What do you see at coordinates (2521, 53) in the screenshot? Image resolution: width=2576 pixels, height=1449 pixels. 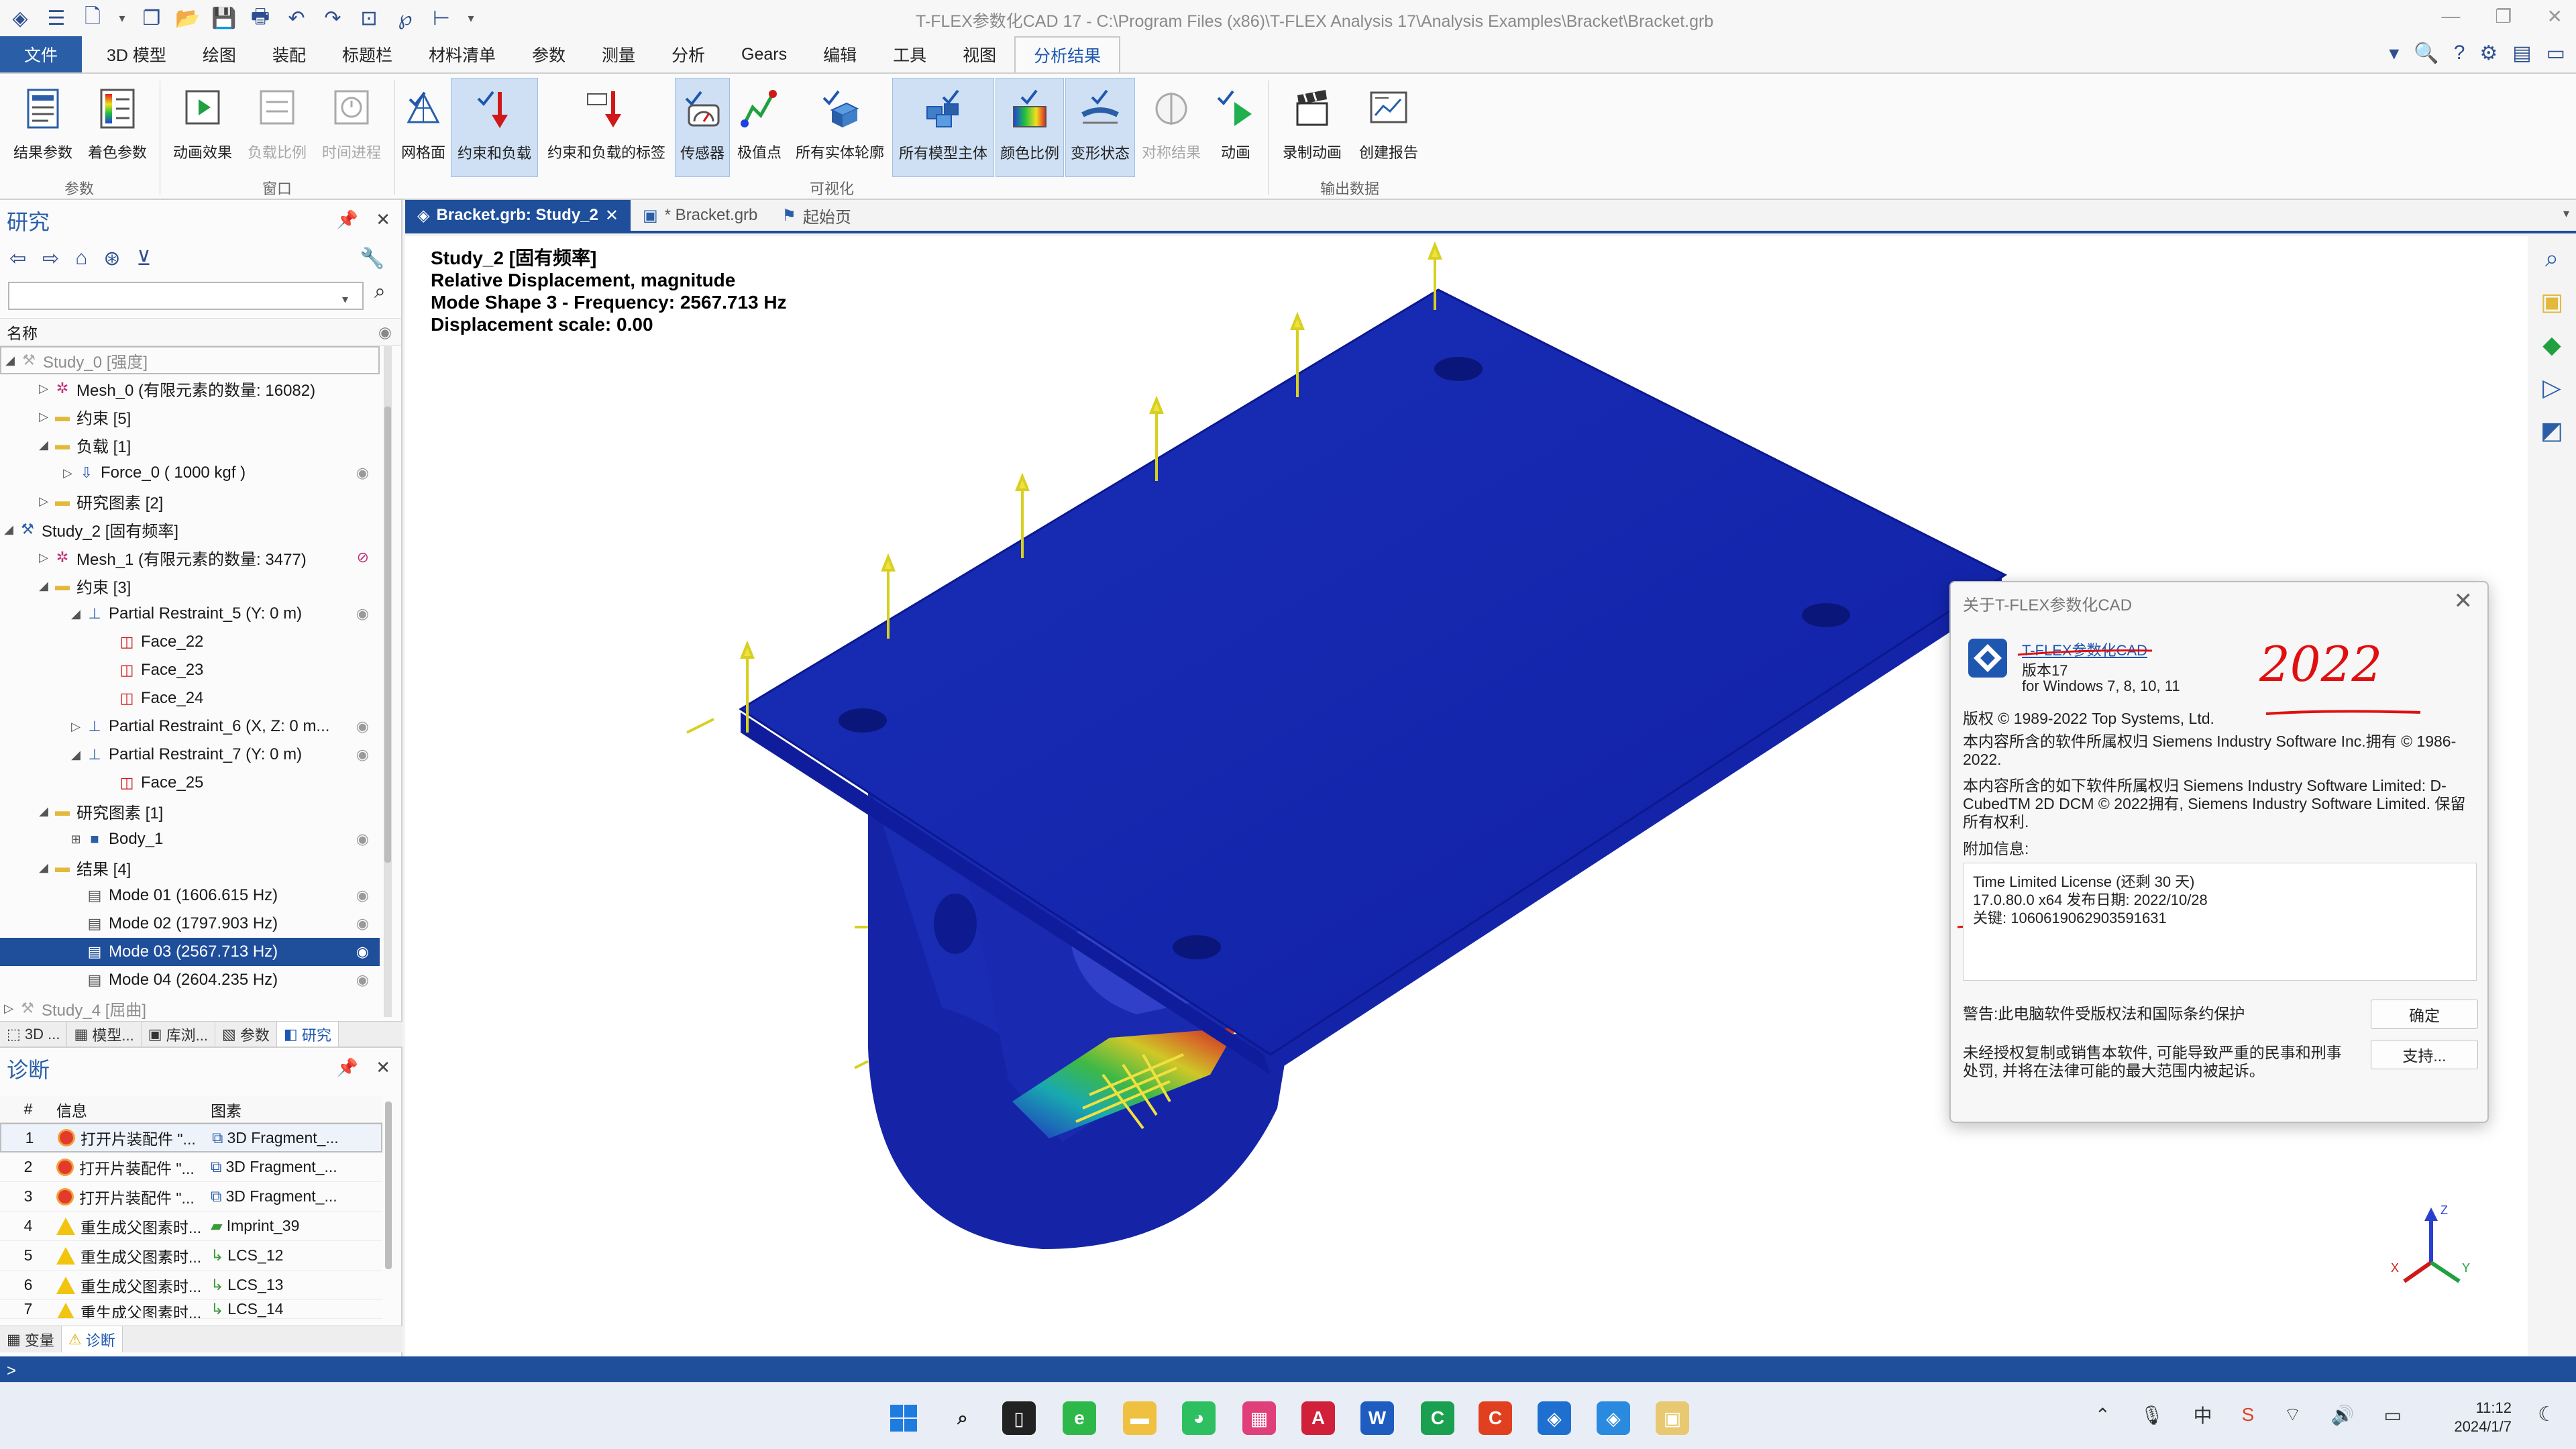 I see `panel-icon: ▤` at bounding box center [2521, 53].